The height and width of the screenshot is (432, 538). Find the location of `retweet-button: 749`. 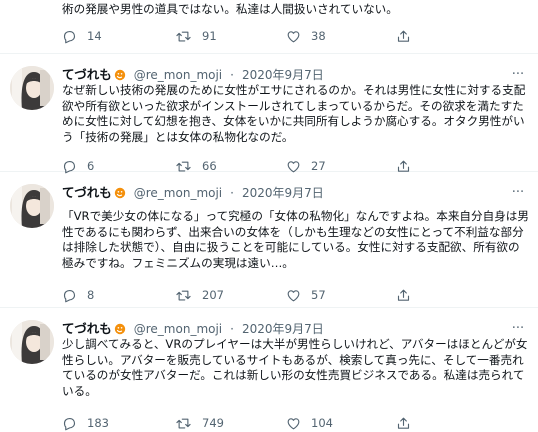

retweet-button: 749 is located at coordinates (199, 423).